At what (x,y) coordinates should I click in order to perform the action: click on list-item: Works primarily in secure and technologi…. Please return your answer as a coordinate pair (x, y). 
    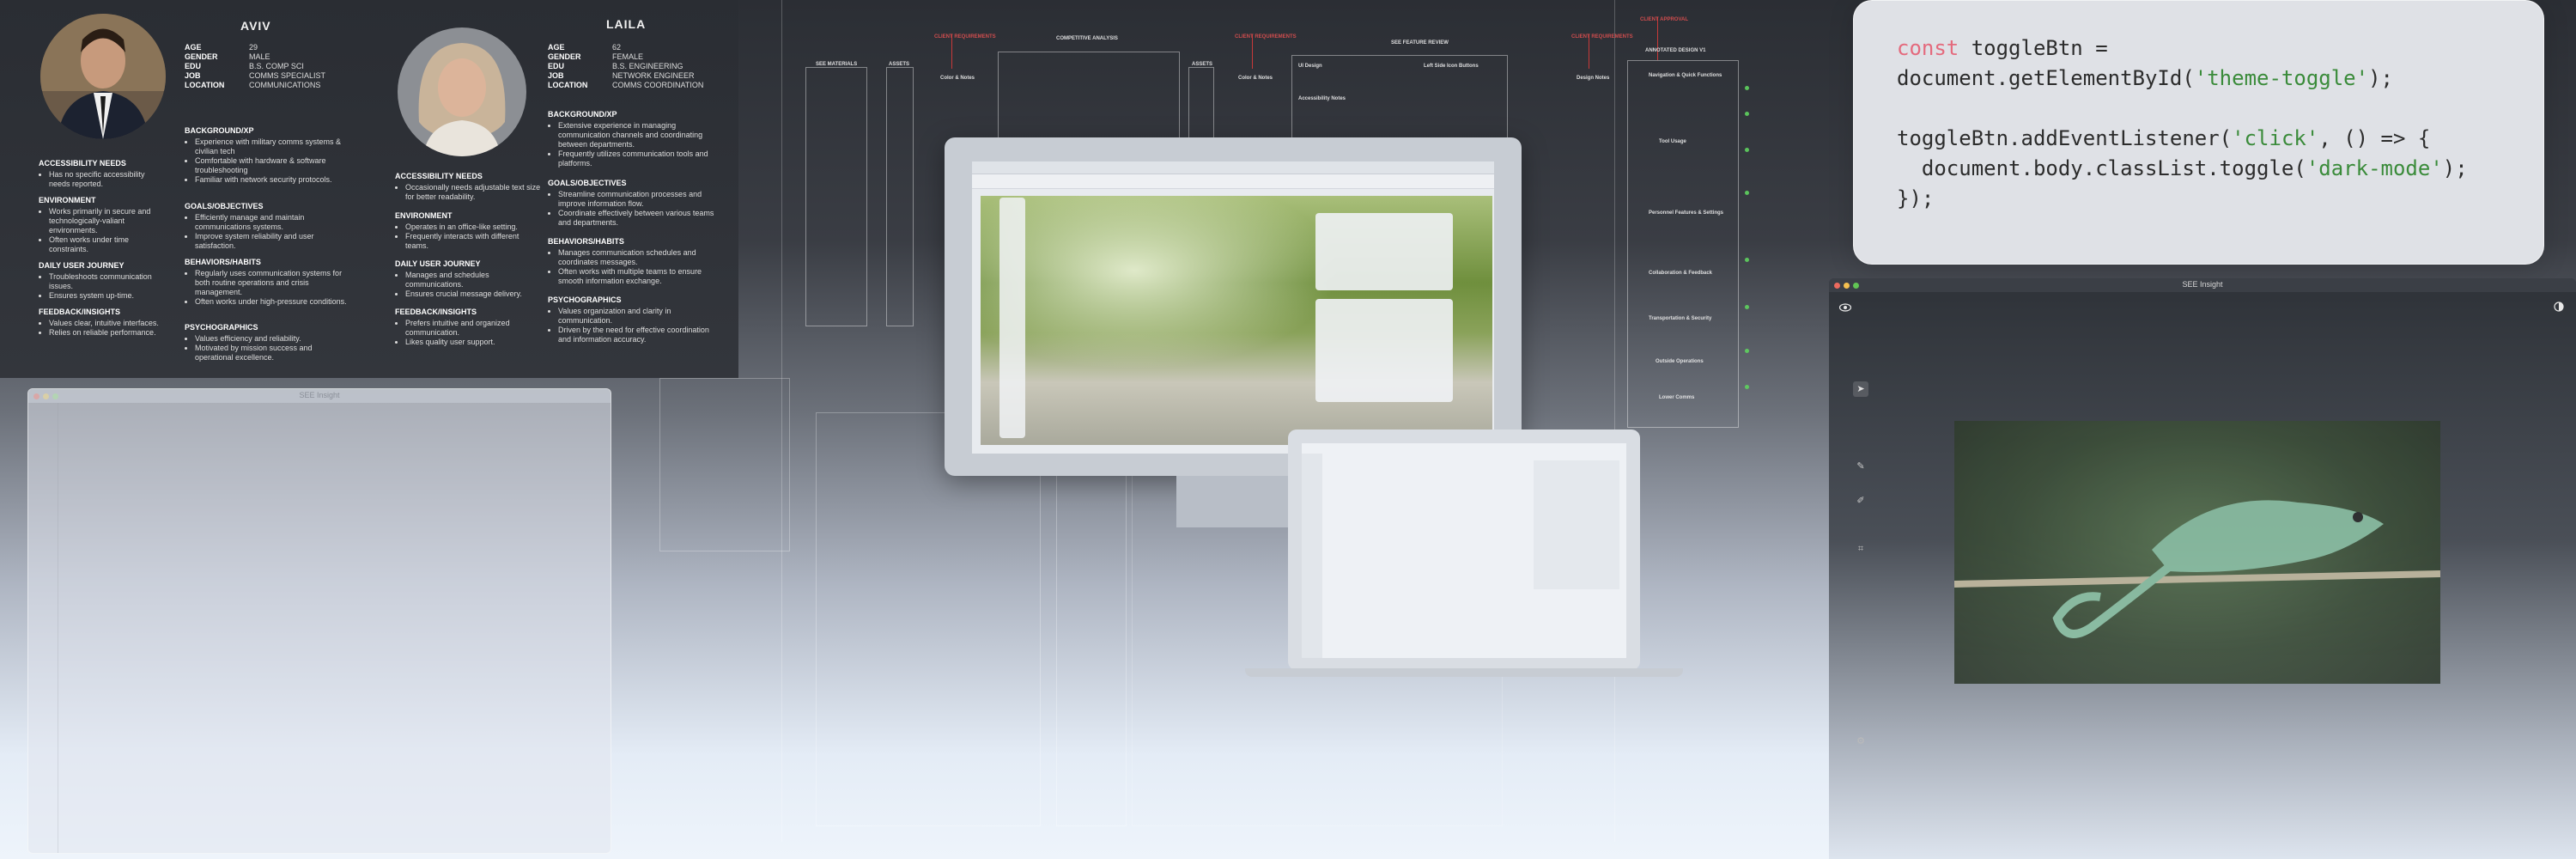
    Looking at the image, I should click on (108, 221).